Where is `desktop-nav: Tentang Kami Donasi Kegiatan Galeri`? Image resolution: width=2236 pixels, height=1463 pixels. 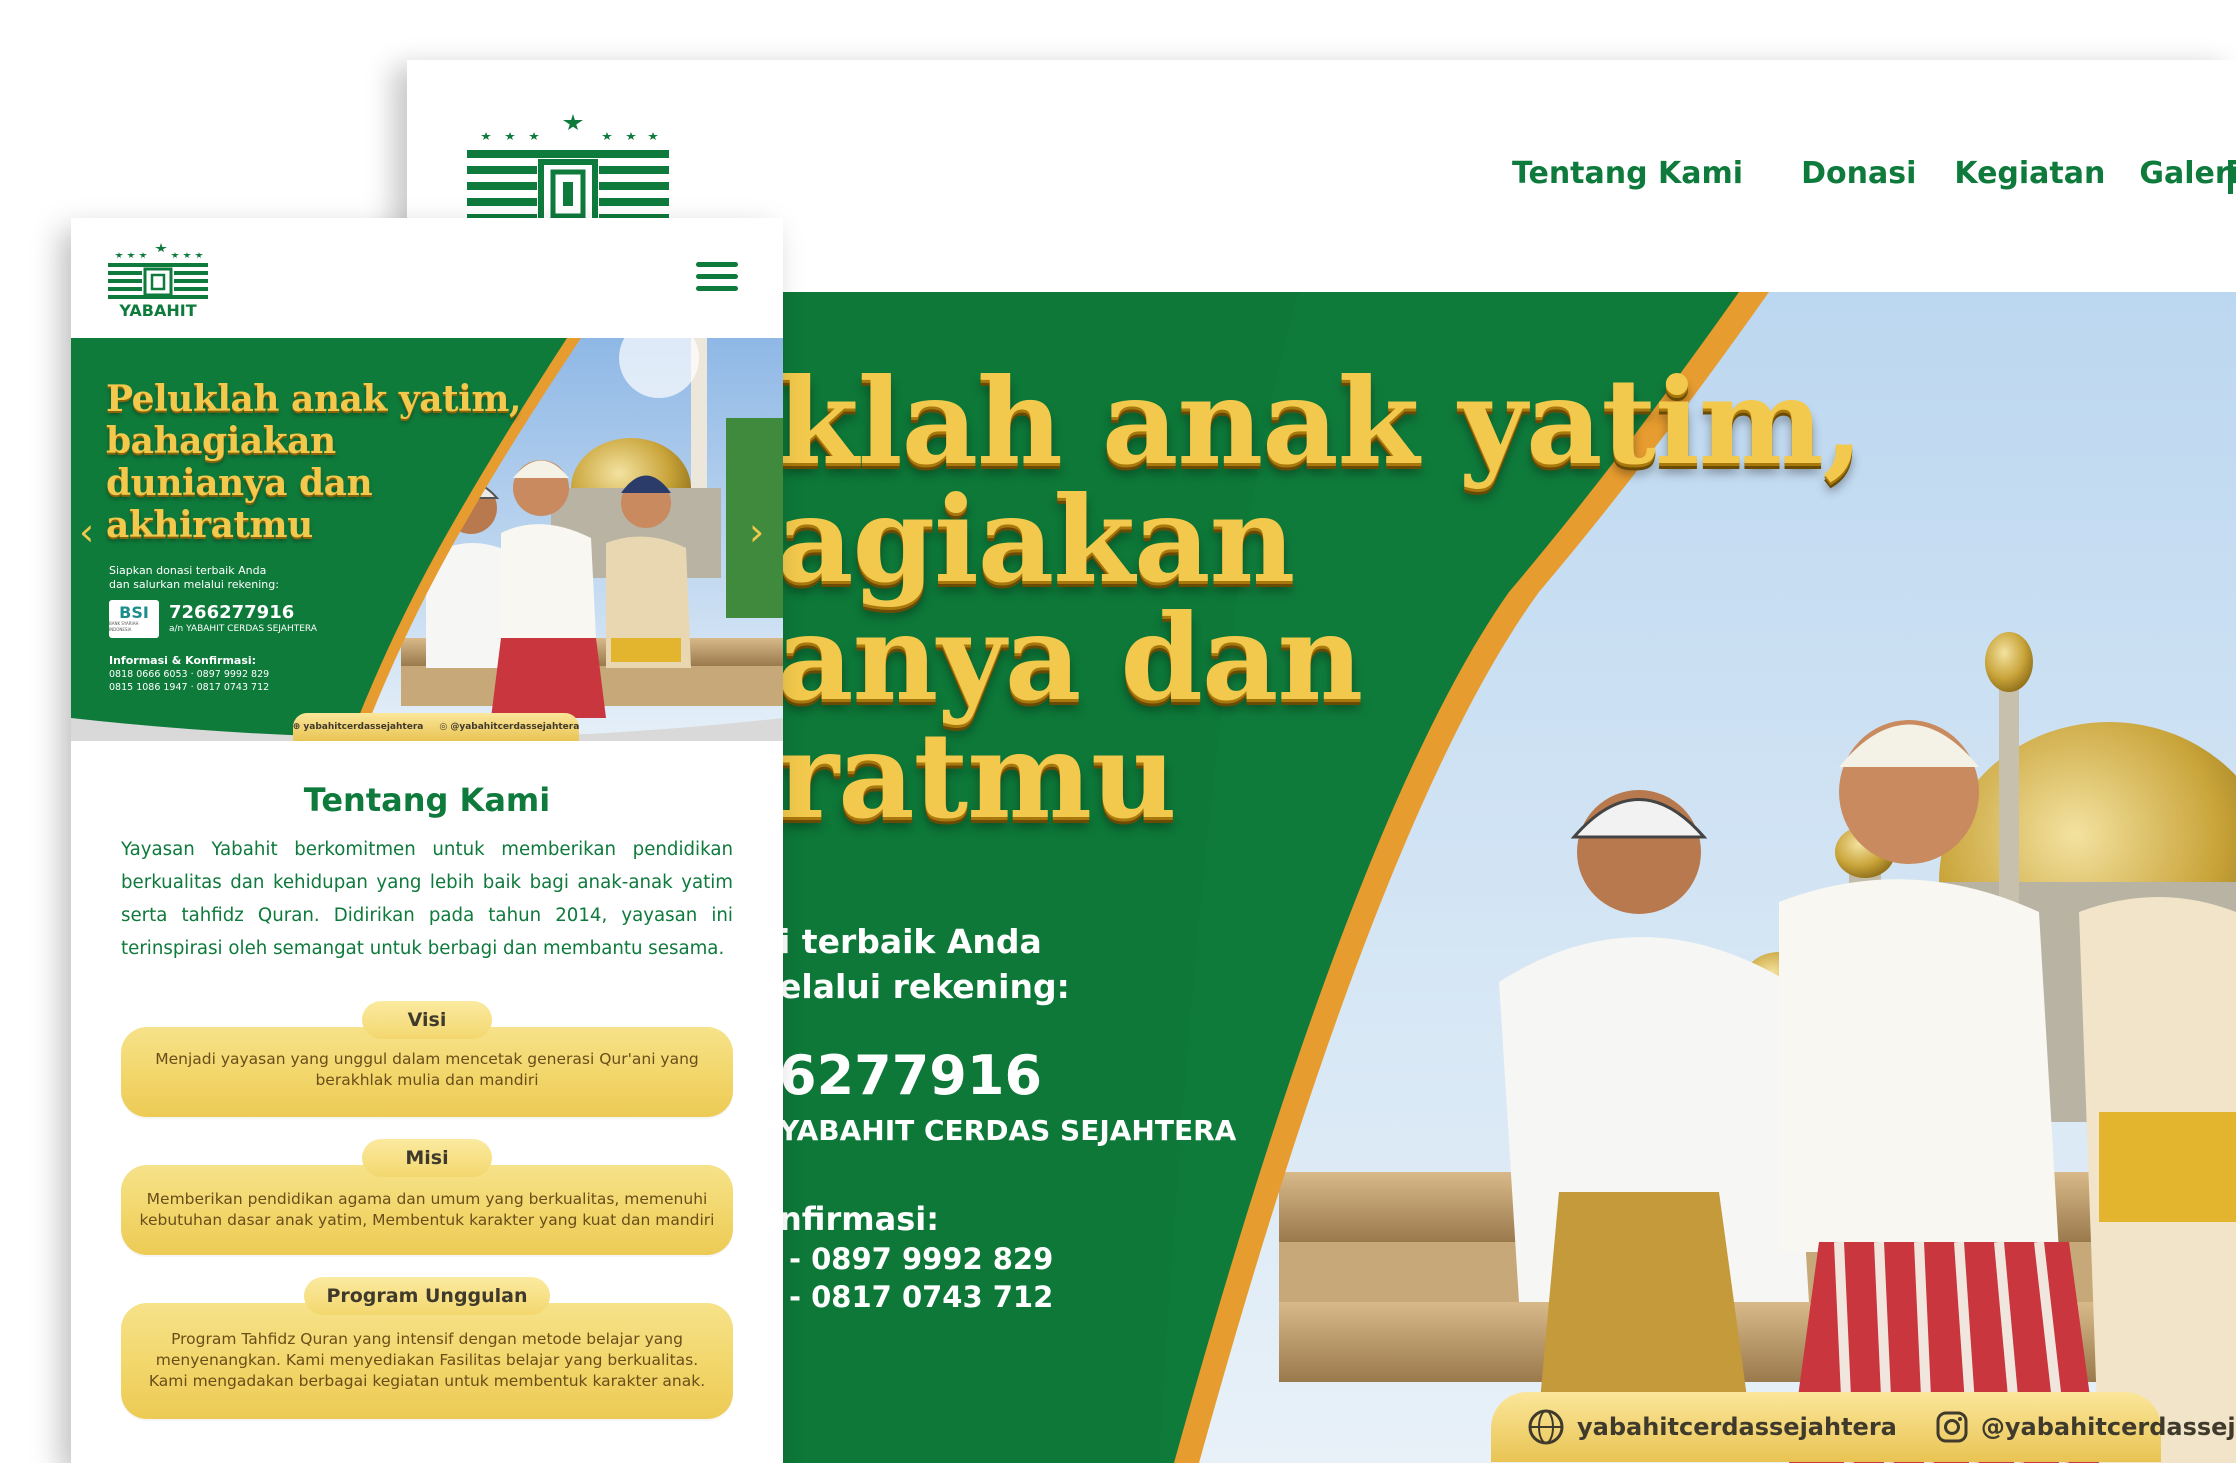
desktop-nav: Tentang Kami Donasi Kegiatan Galeri is located at coordinates (1874, 175).